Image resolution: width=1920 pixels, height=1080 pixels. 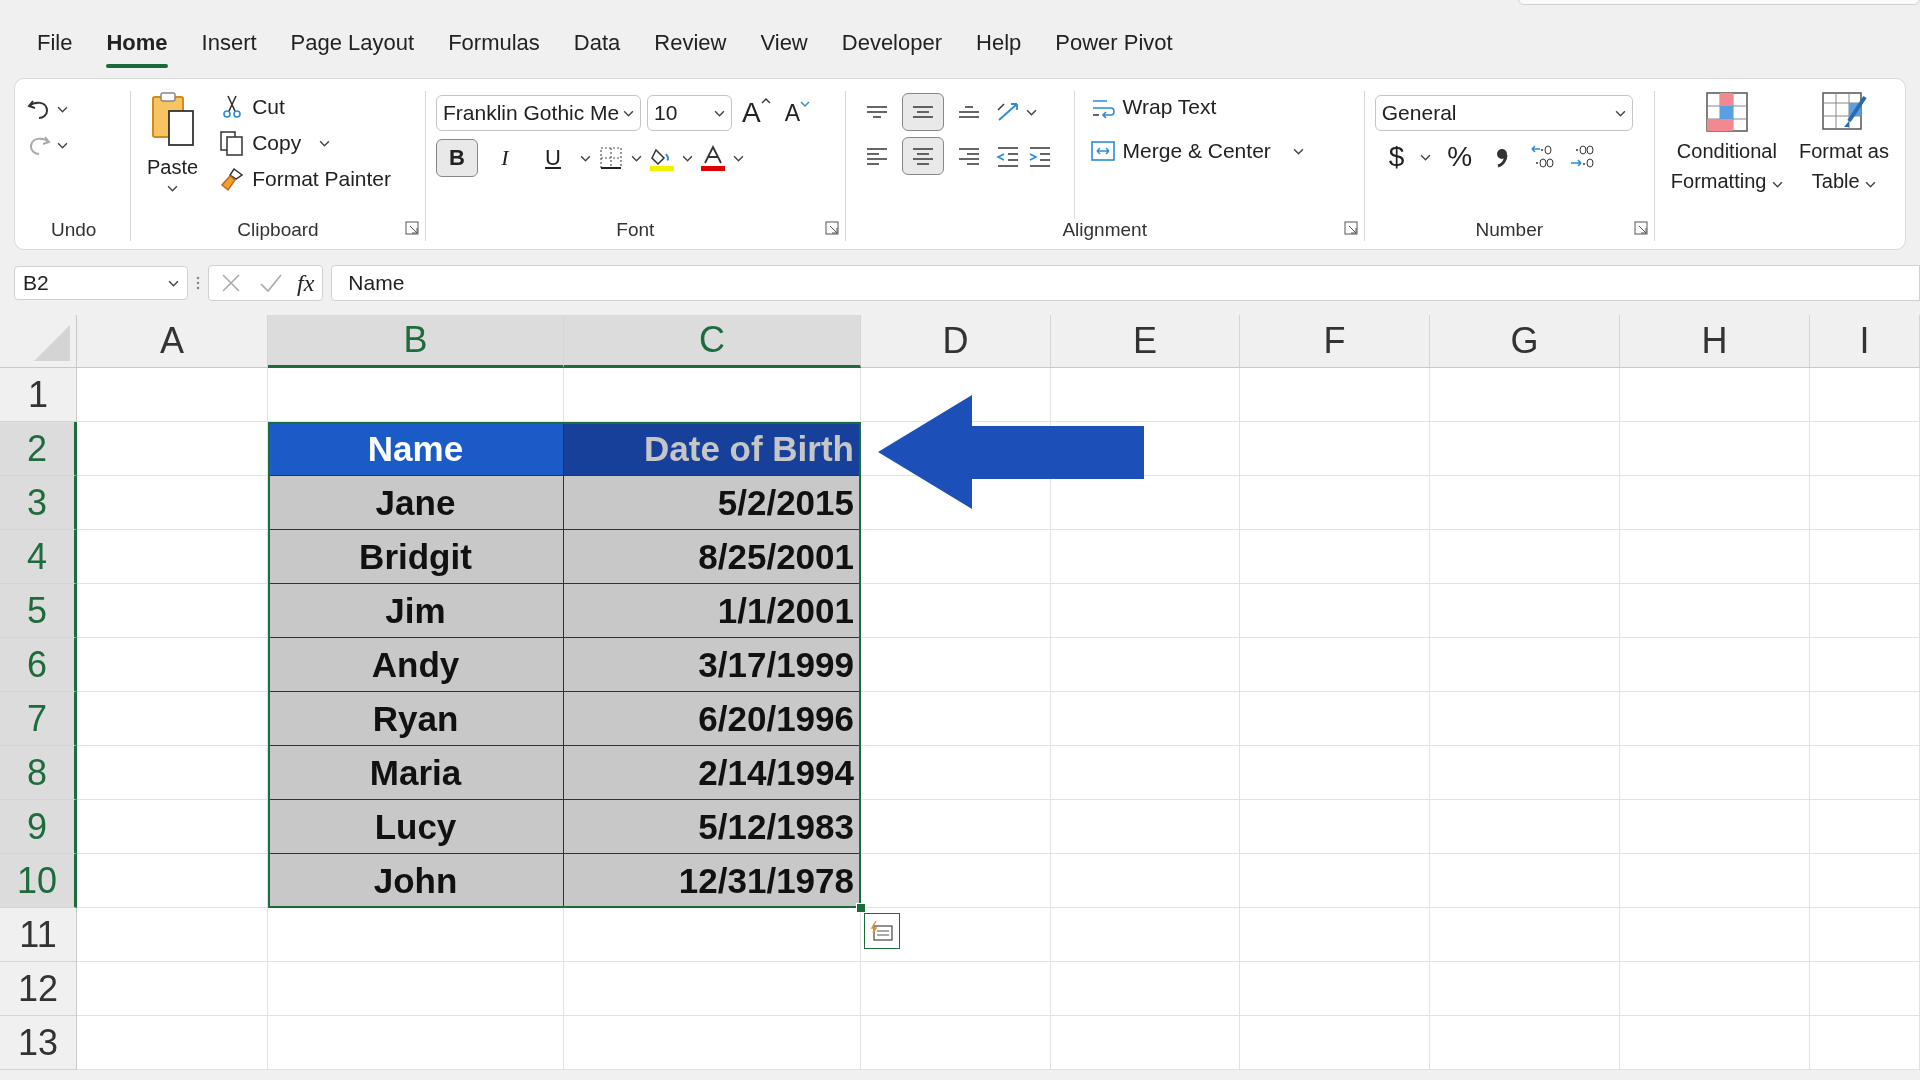 What do you see at coordinates (38, 503) in the screenshot?
I see `row-header: 3` at bounding box center [38, 503].